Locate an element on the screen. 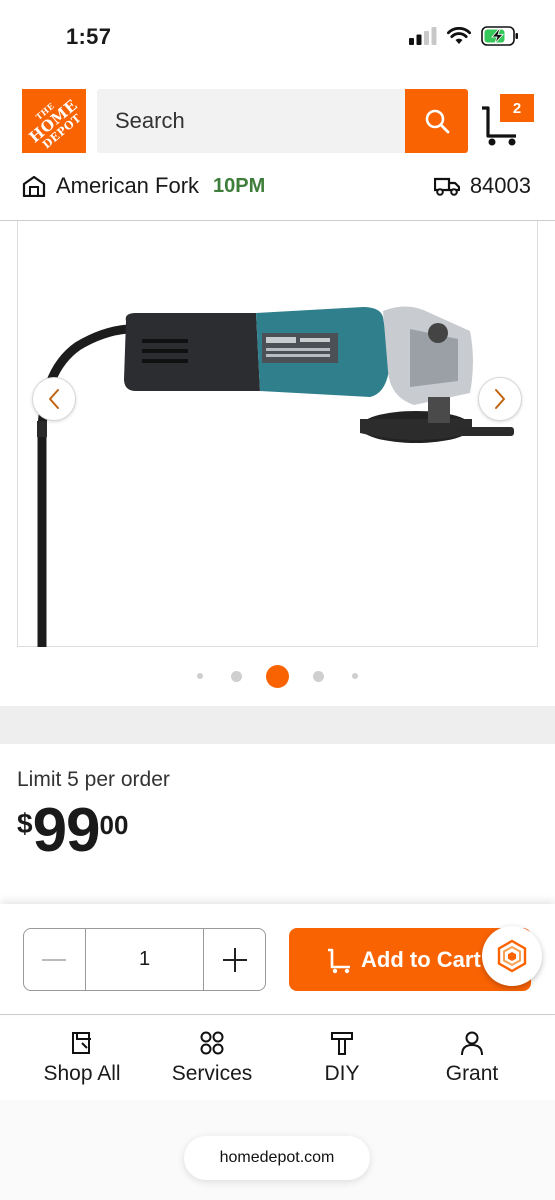  chevron-left-icon is located at coordinates (54, 399).